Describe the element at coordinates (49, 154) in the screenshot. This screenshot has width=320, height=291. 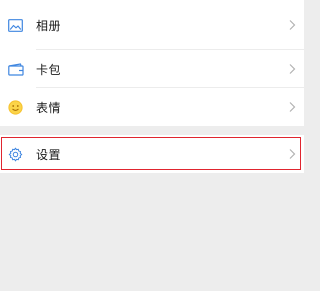
I see `menu-item-label: 设置` at that location.